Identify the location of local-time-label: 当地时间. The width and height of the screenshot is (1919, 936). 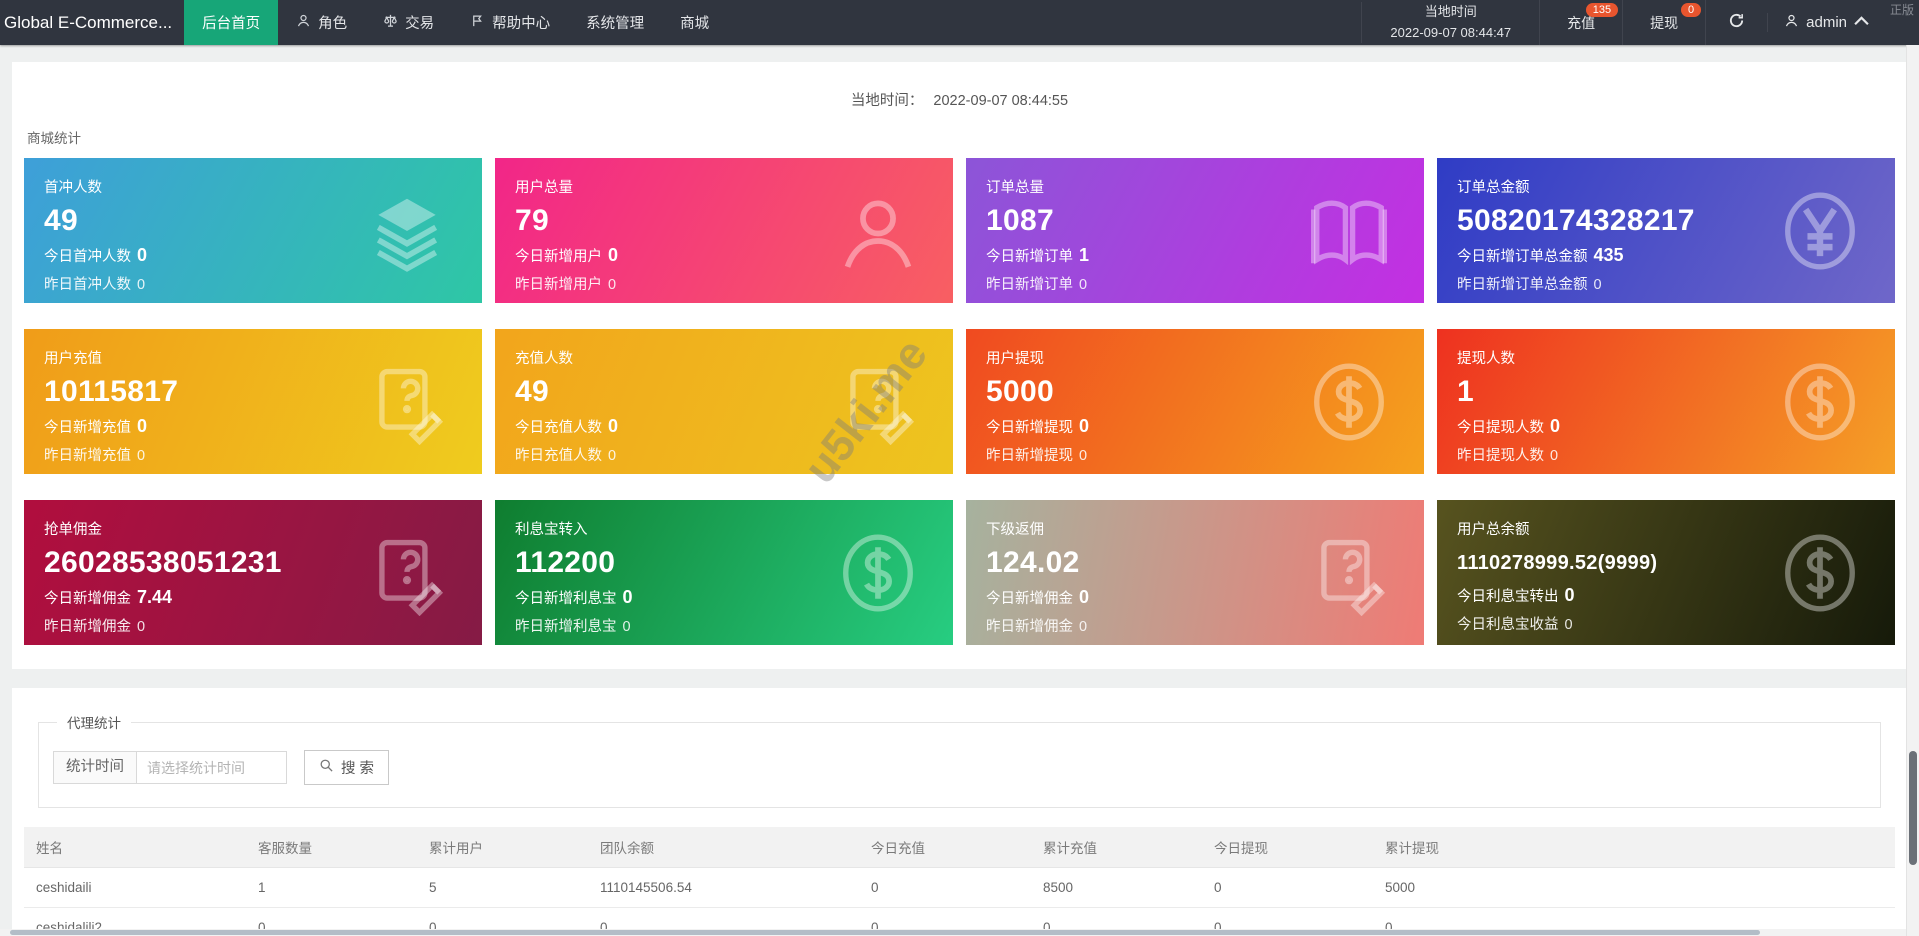
(1450, 12).